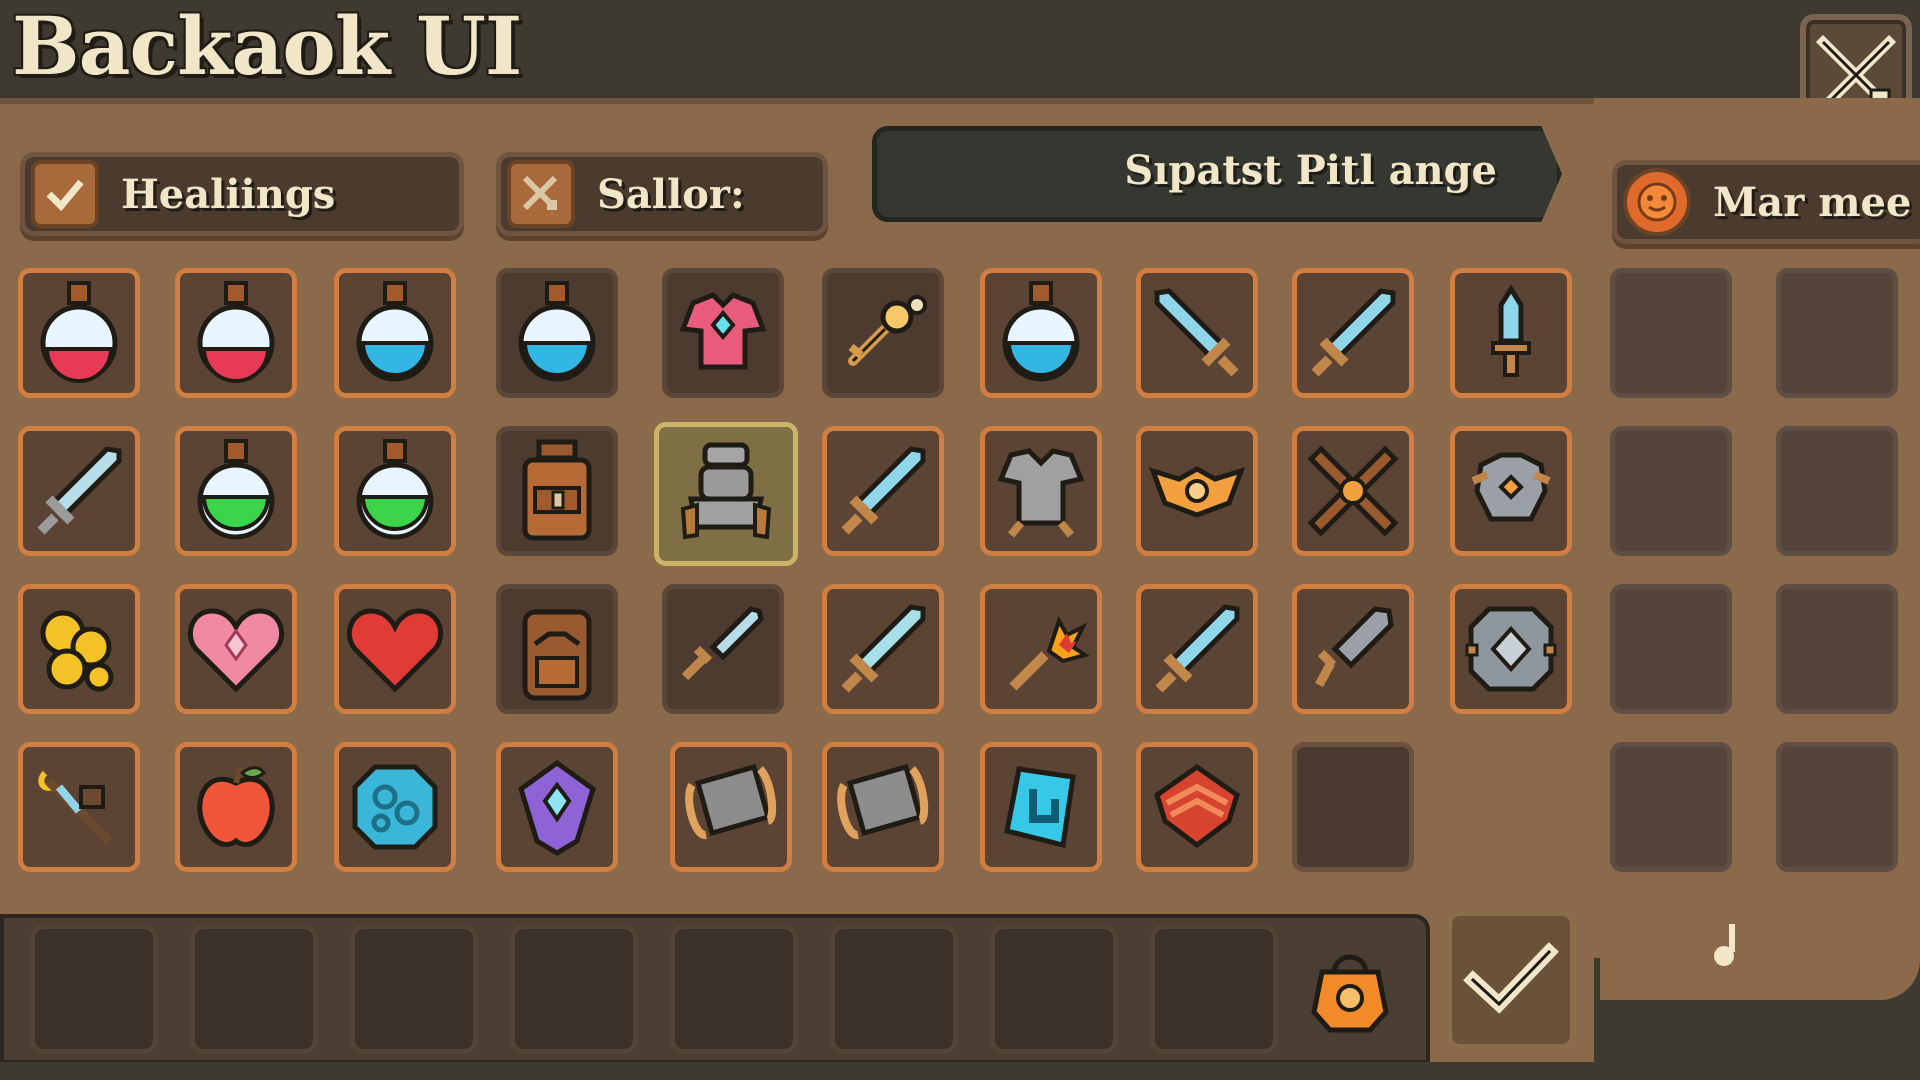 The height and width of the screenshot is (1080, 1920). Describe the element at coordinates (1310, 170) in the screenshot. I see `search-text: Sıpatst Pitl ange` at that location.